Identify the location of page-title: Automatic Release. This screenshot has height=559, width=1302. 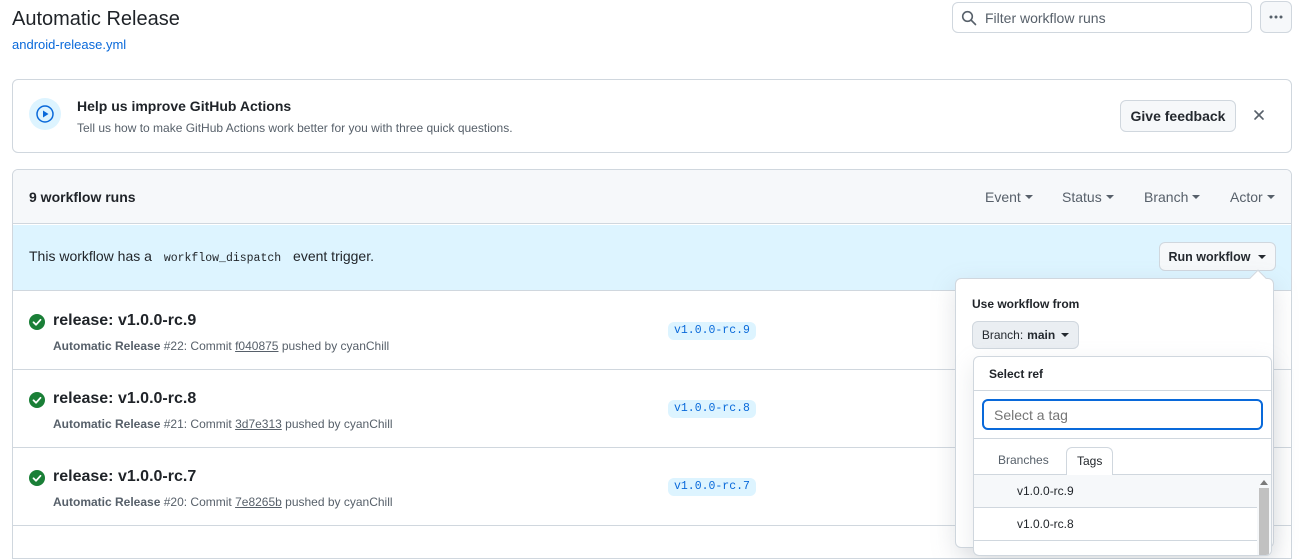
(96, 19).